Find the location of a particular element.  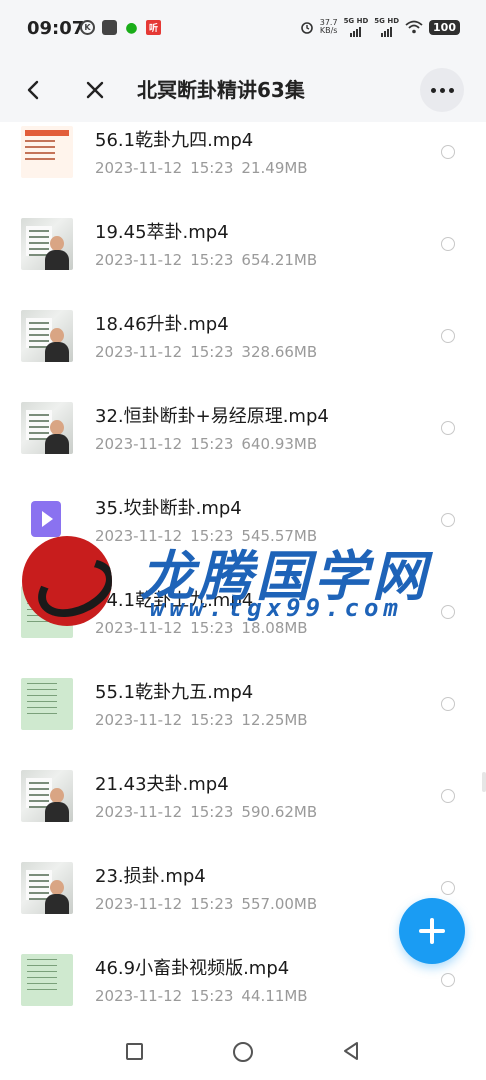

scrollbar is located at coordinates (484, 782).